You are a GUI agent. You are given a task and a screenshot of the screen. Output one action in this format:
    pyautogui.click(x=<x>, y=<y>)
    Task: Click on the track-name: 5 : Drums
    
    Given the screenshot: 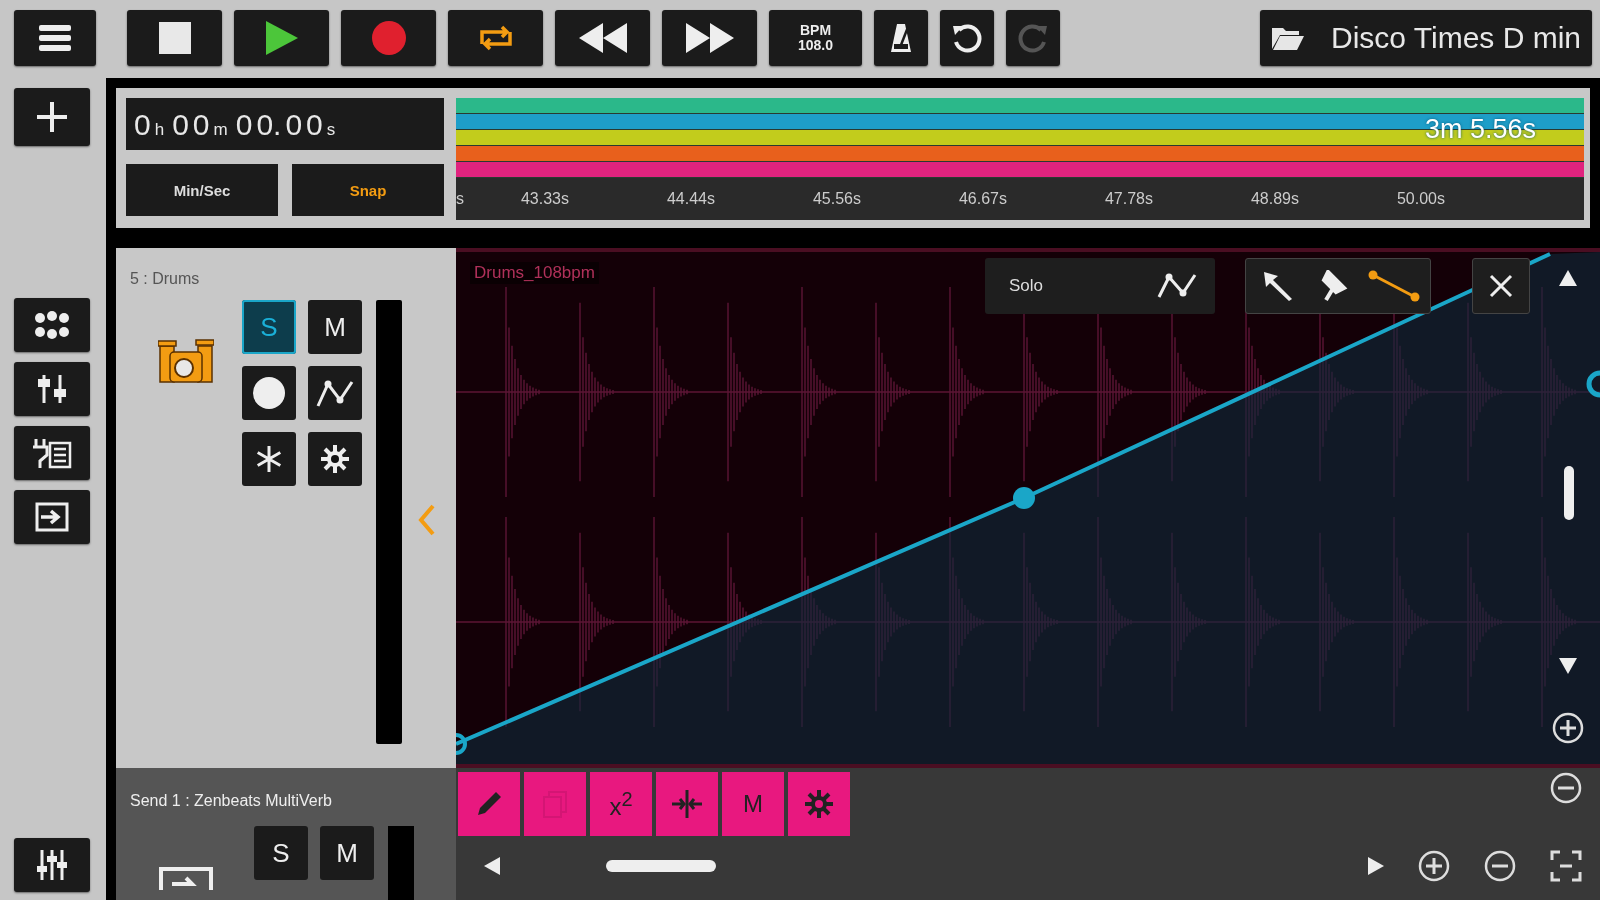 What is the action you would take?
    pyautogui.click(x=165, y=279)
    